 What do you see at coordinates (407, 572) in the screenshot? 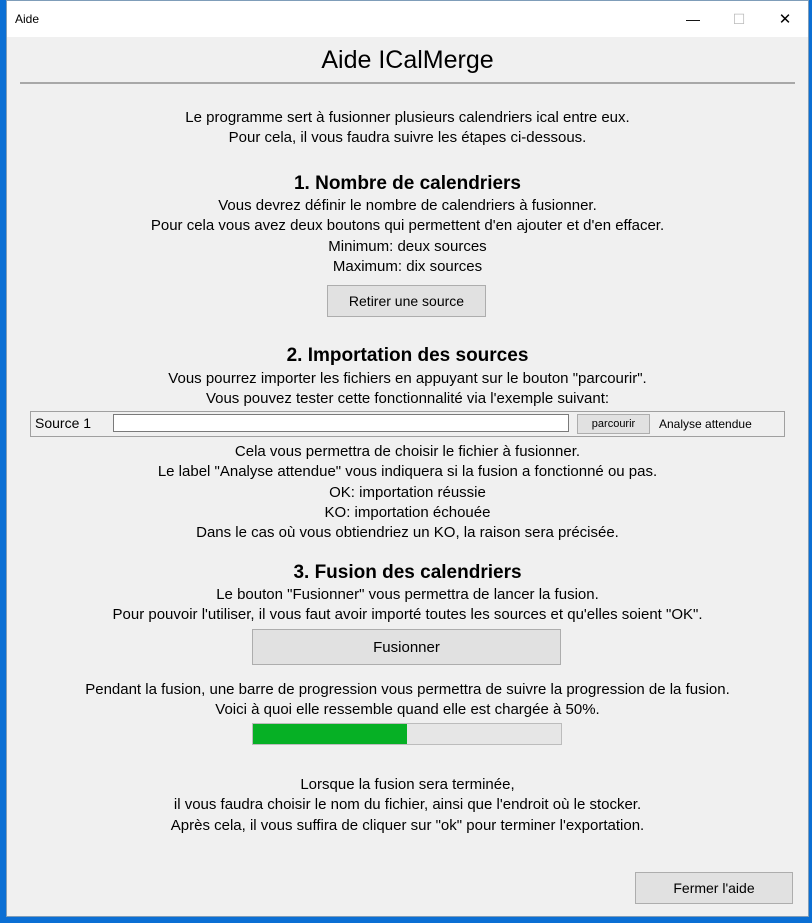
I see `section3-heading: 3. Fusion des calendriers` at bounding box center [407, 572].